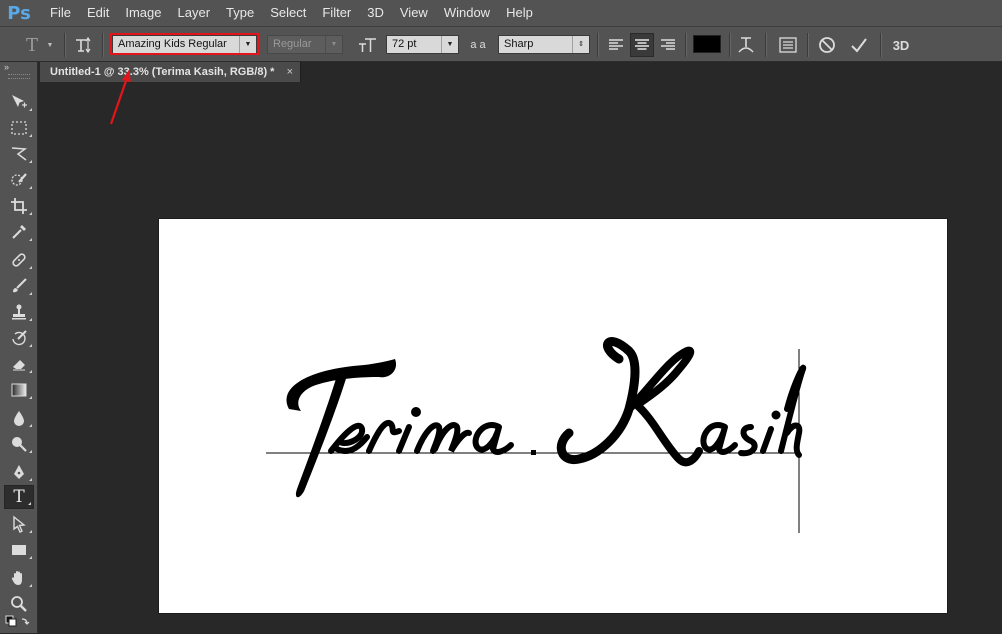 Image resolution: width=1002 pixels, height=634 pixels. What do you see at coordinates (478, 45) in the screenshot?
I see `antialias-icon: a a` at bounding box center [478, 45].